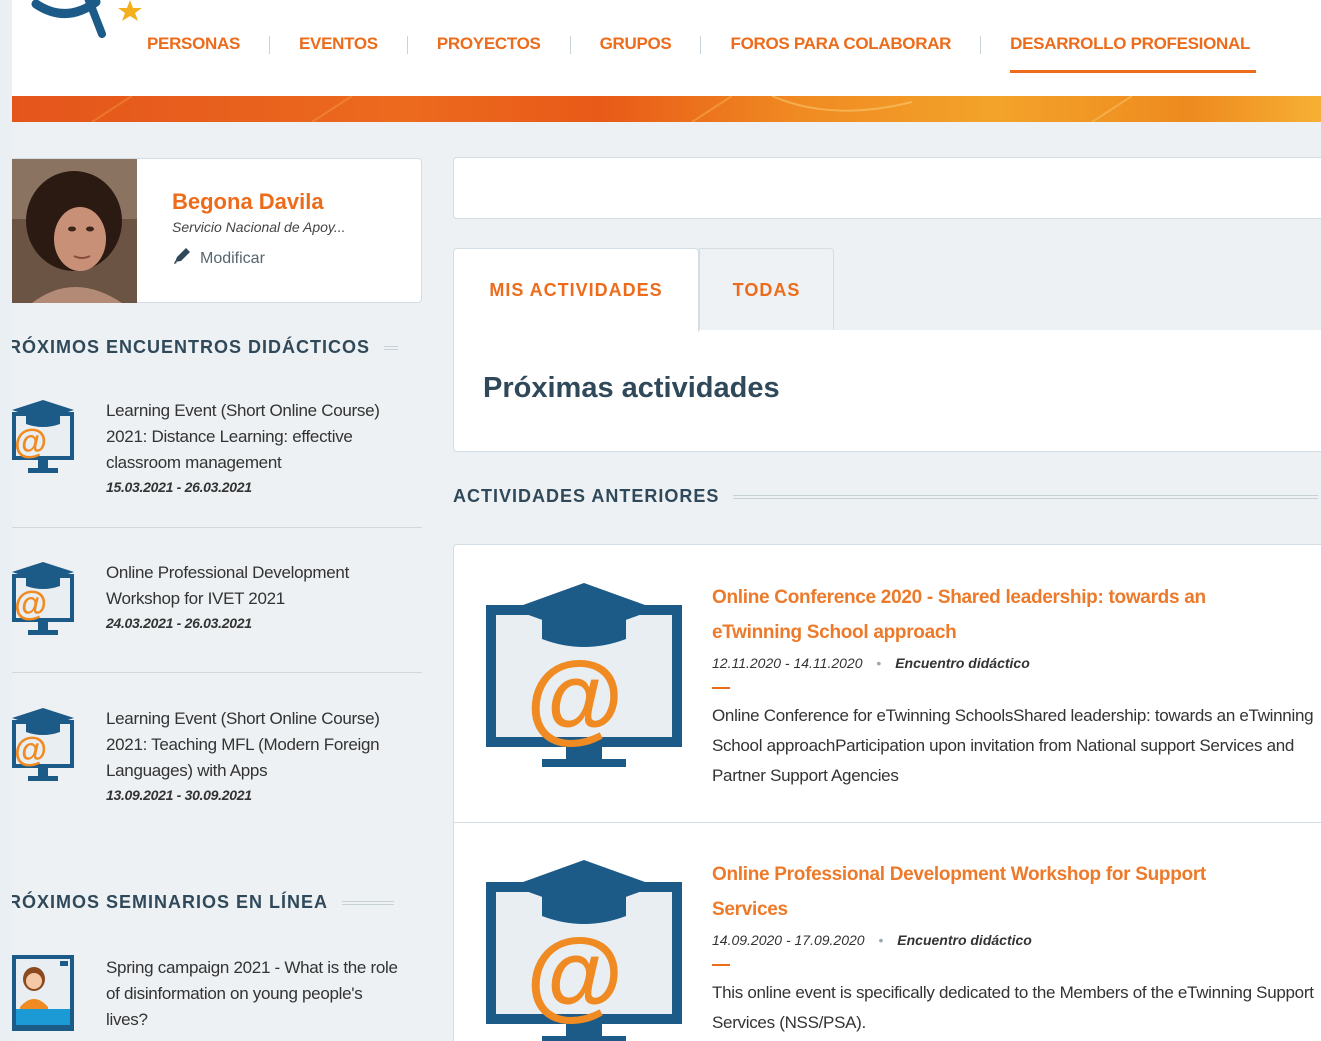  I want to click on learning-event-date: 15.03.2021 - 26.03.2021, so click(179, 487).